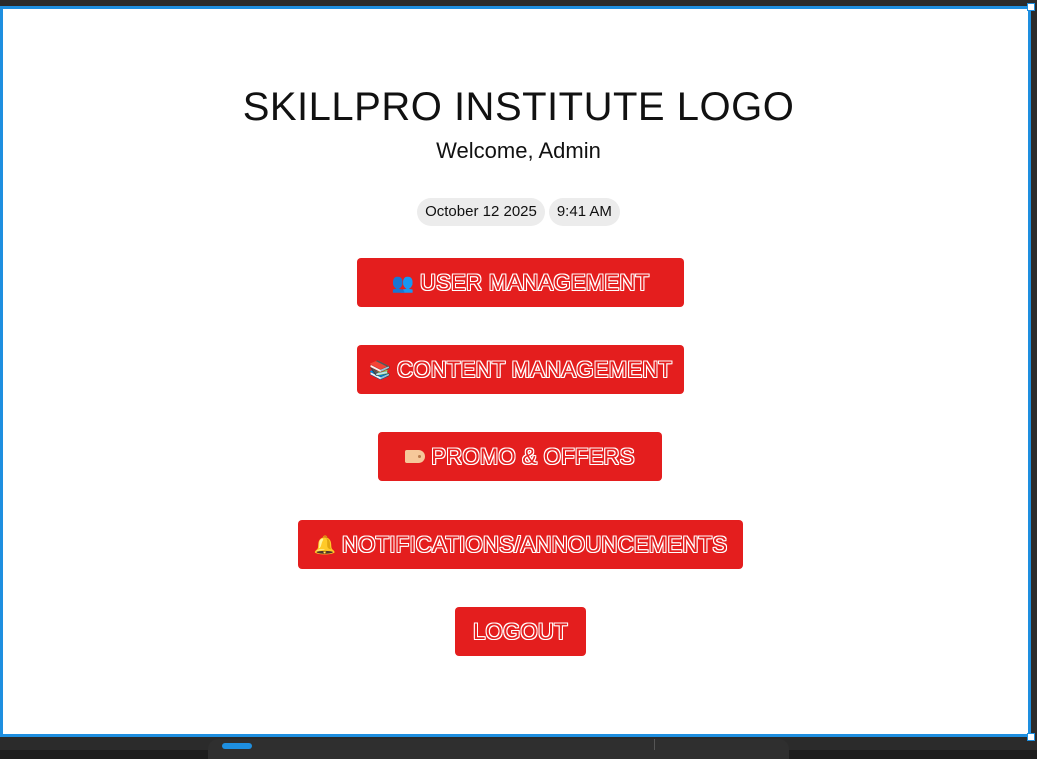 This screenshot has height=759, width=1037. What do you see at coordinates (584, 212) in the screenshot?
I see `time-pill: 9:41 AM` at bounding box center [584, 212].